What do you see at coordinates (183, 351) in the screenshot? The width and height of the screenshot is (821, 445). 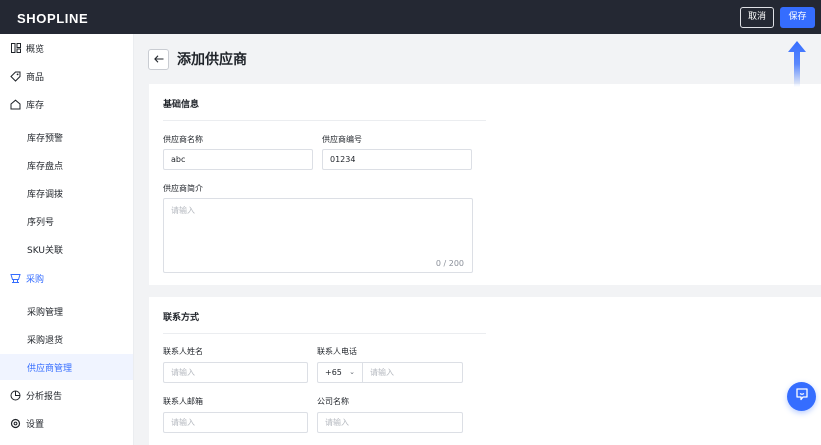 I see `contact-name-label: 联系人姓名` at bounding box center [183, 351].